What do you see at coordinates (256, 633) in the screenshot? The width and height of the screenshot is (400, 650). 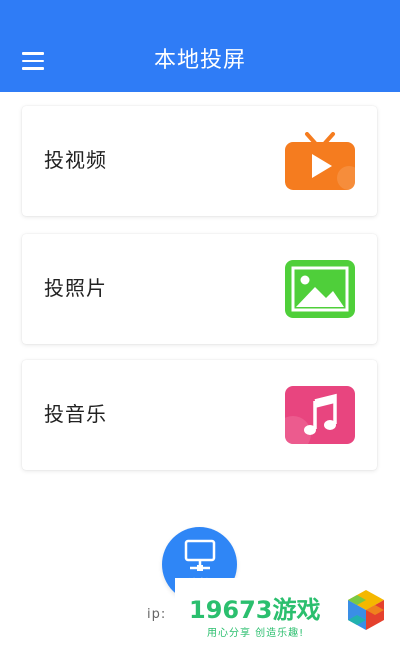 I see `watermark-tagline: 用心分享 创造乐趣!` at bounding box center [256, 633].